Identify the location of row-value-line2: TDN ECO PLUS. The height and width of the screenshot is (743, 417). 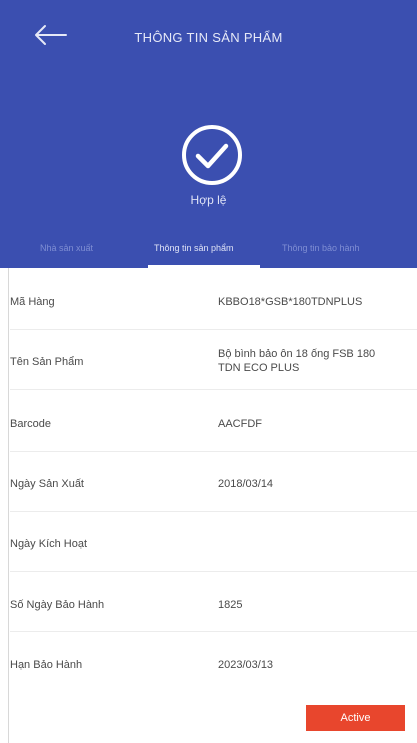
(259, 368).